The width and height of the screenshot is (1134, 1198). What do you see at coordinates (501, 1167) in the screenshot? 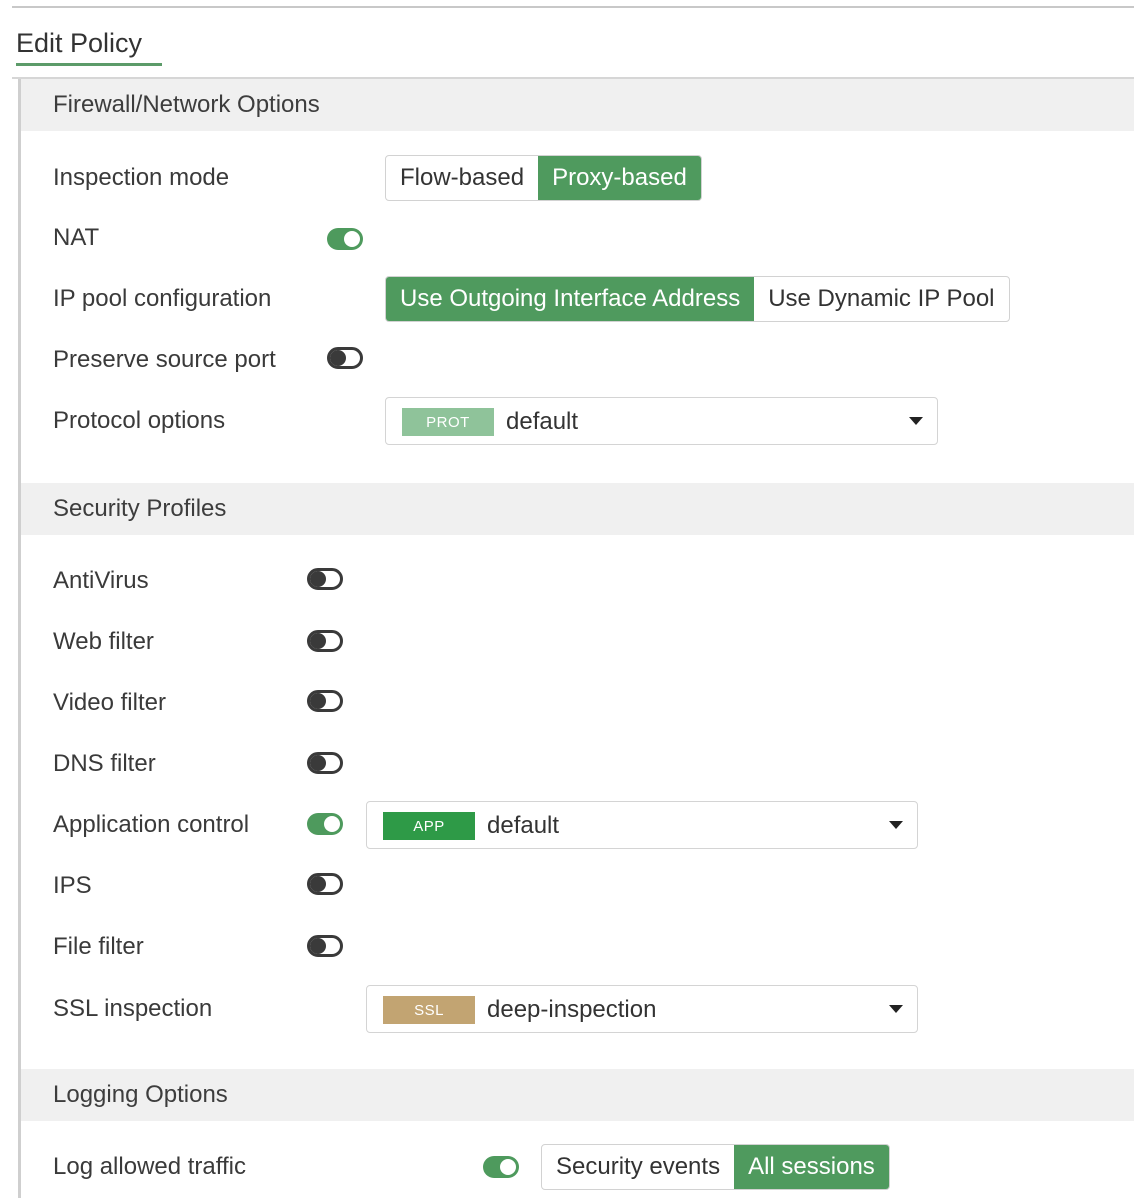
I see `log-allowed-traffic-toggle` at bounding box center [501, 1167].